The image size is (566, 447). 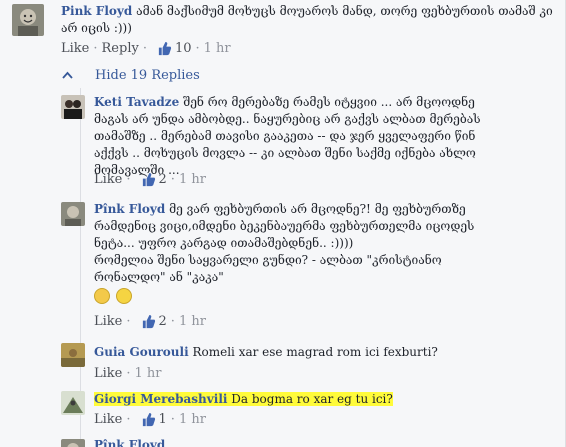 What do you see at coordinates (124, 296) in the screenshot?
I see `grin-icon` at bounding box center [124, 296].